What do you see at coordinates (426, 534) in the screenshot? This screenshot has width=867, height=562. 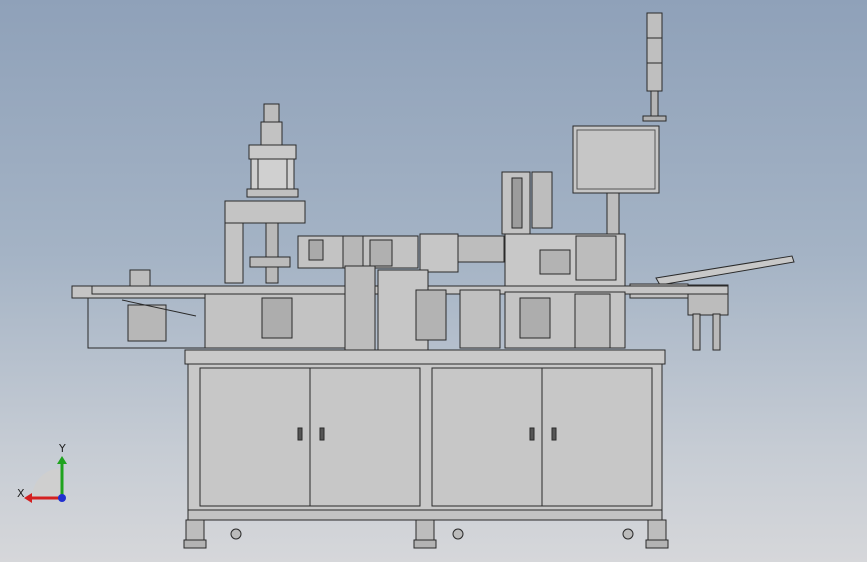 I see `leveling-feet` at bounding box center [426, 534].